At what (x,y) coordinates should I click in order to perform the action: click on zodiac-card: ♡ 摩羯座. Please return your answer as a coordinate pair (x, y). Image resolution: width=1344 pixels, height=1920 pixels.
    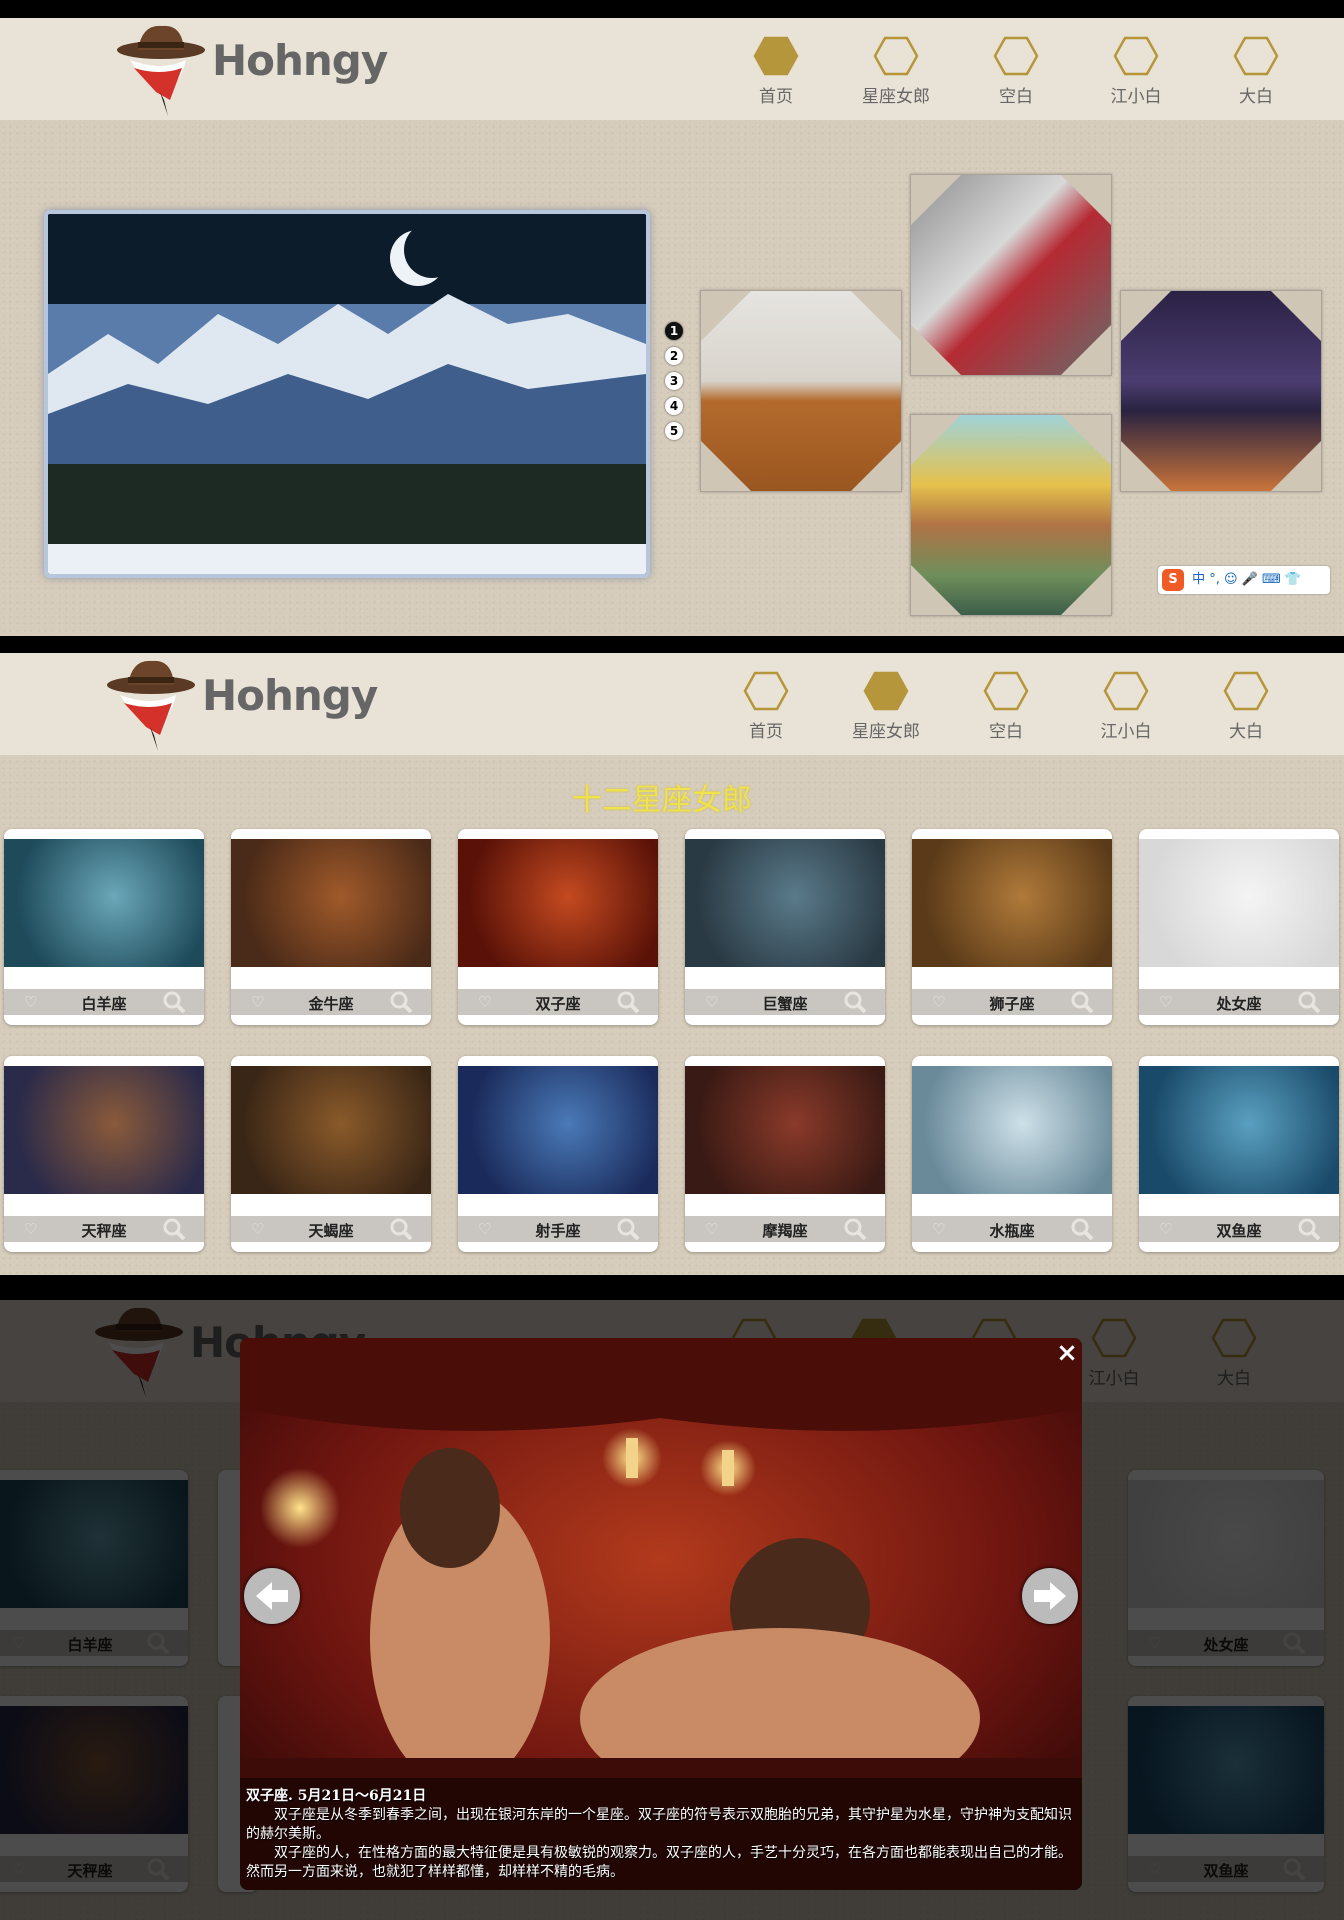
    Looking at the image, I should click on (785, 1154).